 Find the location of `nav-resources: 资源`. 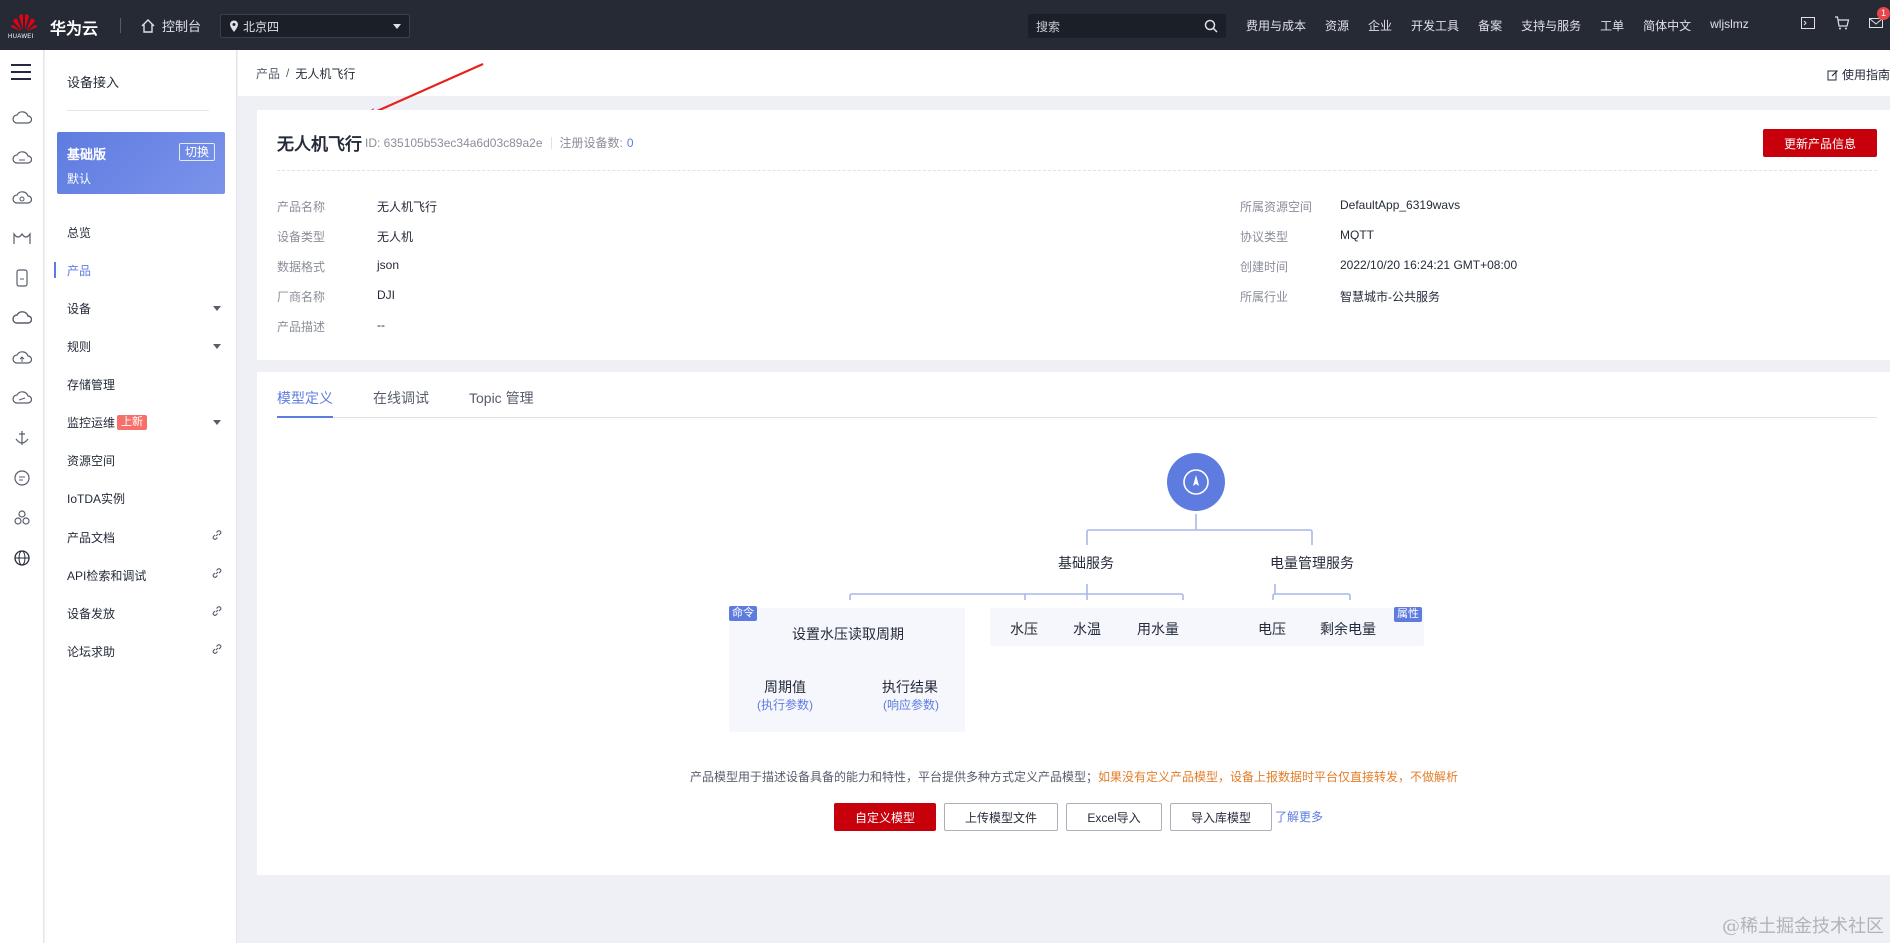

nav-resources: 资源 is located at coordinates (1337, 25).